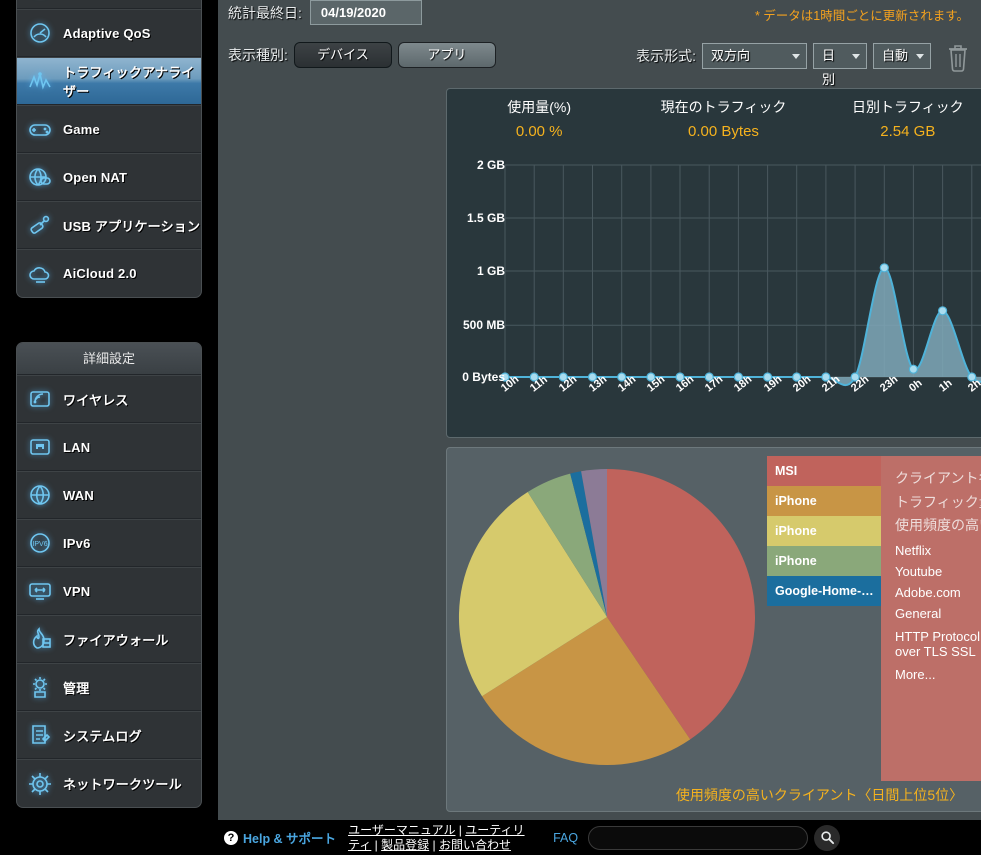 The width and height of the screenshot is (981, 855). I want to click on sidebar-advanced-item-3: WAN, so click(109, 495).